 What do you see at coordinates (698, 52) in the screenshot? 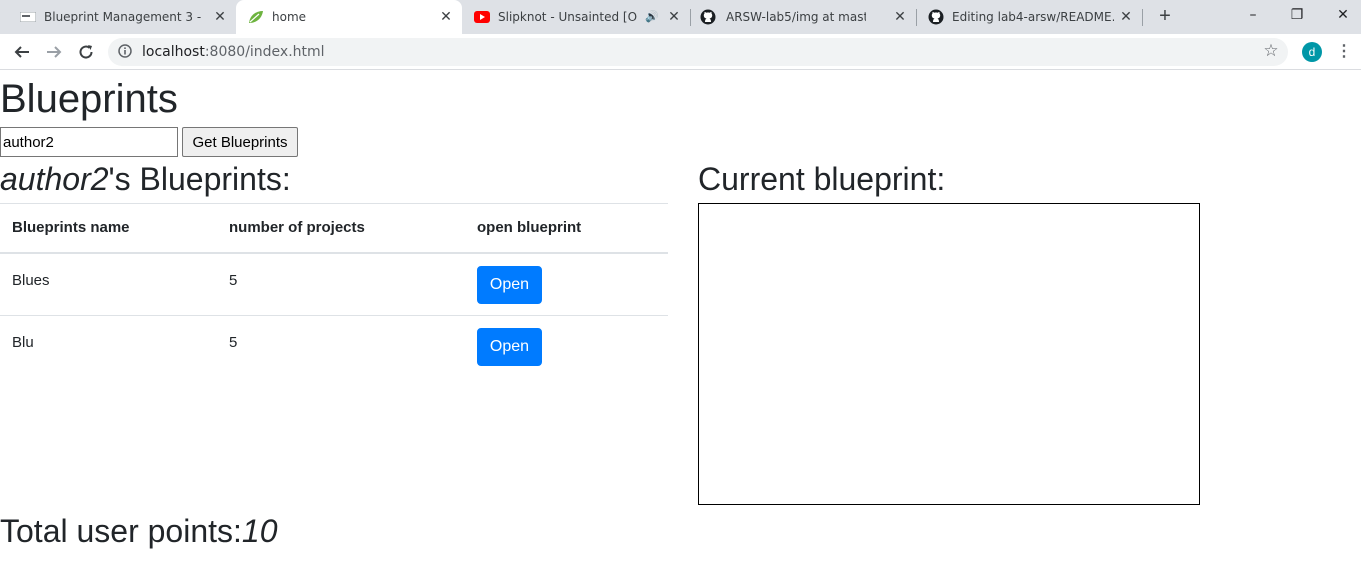
I see `address-bar: localhost:8080/index.html` at bounding box center [698, 52].